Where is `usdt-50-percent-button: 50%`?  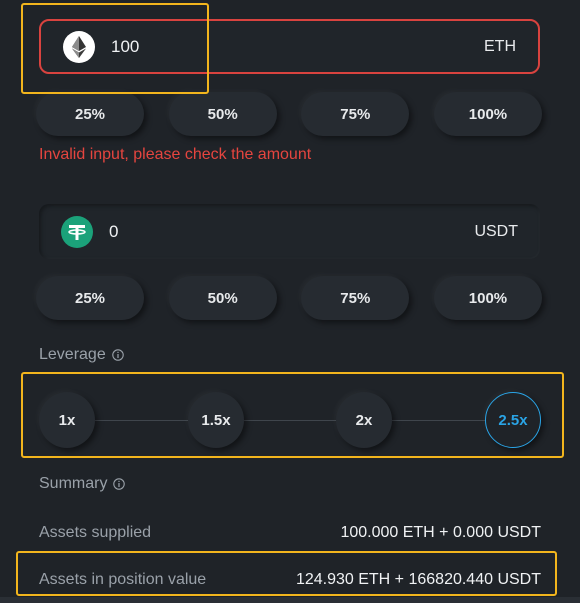
usdt-50-percent-button: 50% is located at coordinates (222, 298).